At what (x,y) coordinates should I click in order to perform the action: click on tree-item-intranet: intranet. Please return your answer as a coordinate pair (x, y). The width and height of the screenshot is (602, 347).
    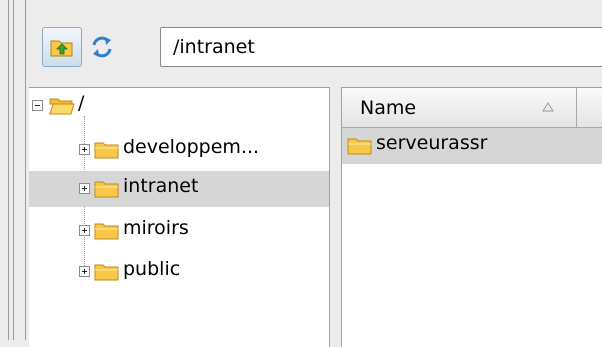
    Looking at the image, I should click on (179, 189).